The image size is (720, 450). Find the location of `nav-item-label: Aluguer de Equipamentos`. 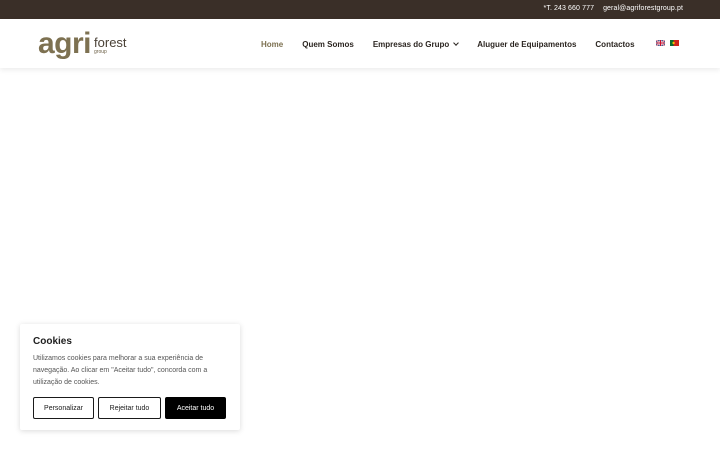

nav-item-label: Aluguer de Equipamentos is located at coordinates (527, 44).